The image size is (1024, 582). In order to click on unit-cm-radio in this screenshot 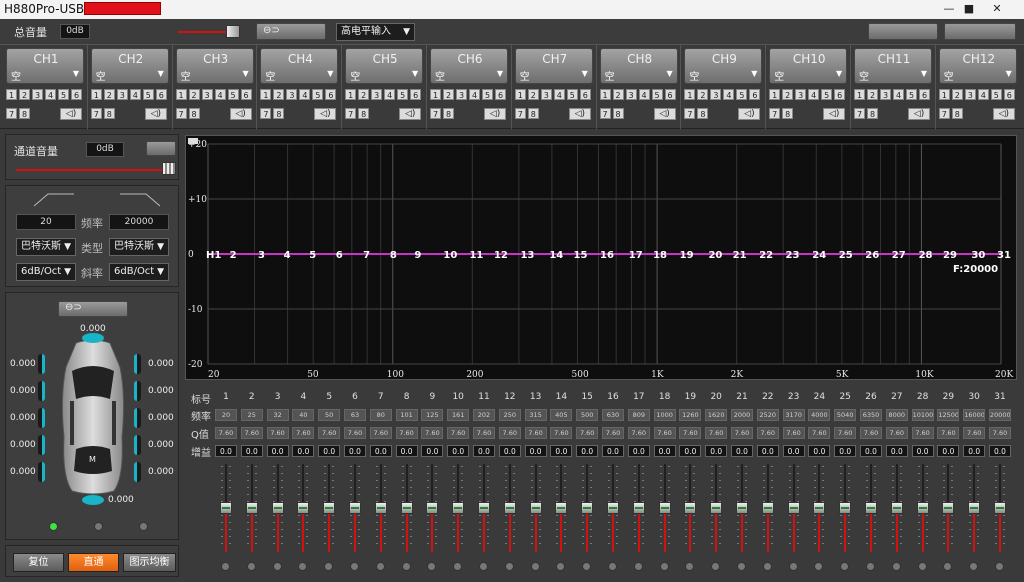, I will do `click(98, 526)`.